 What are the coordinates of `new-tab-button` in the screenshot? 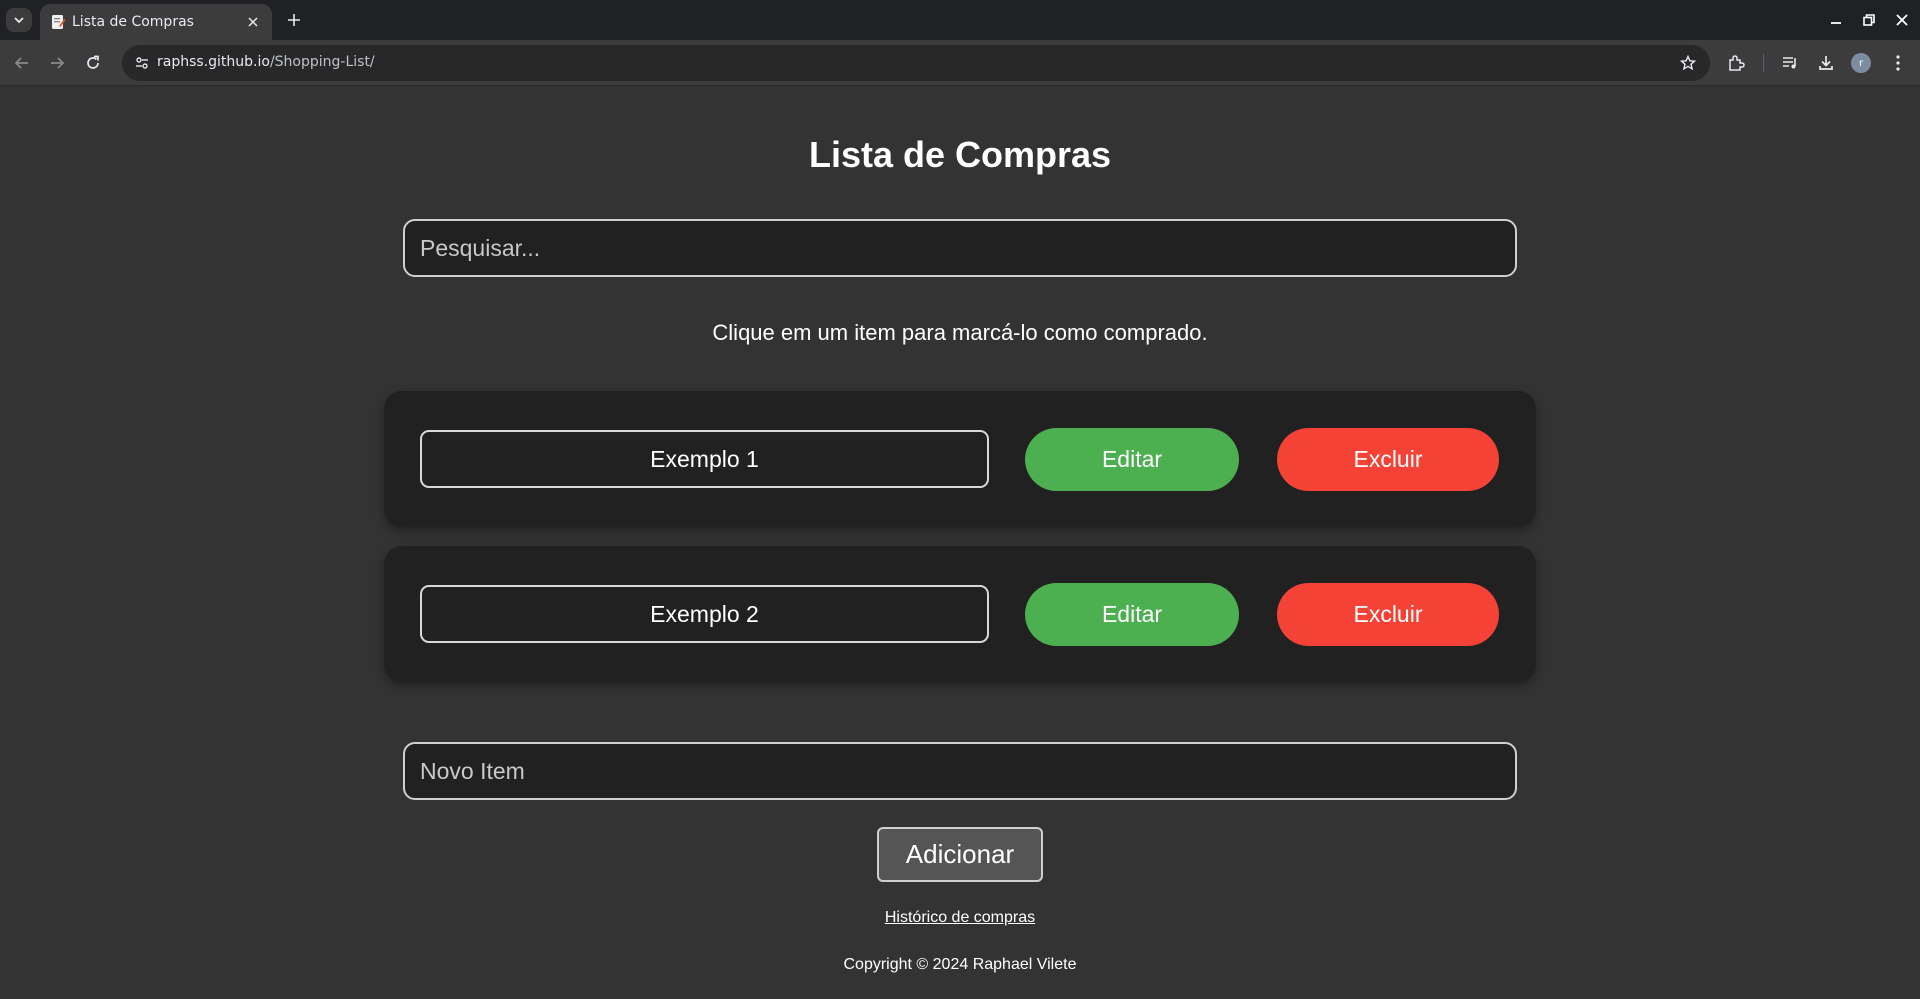 It's located at (294, 20).